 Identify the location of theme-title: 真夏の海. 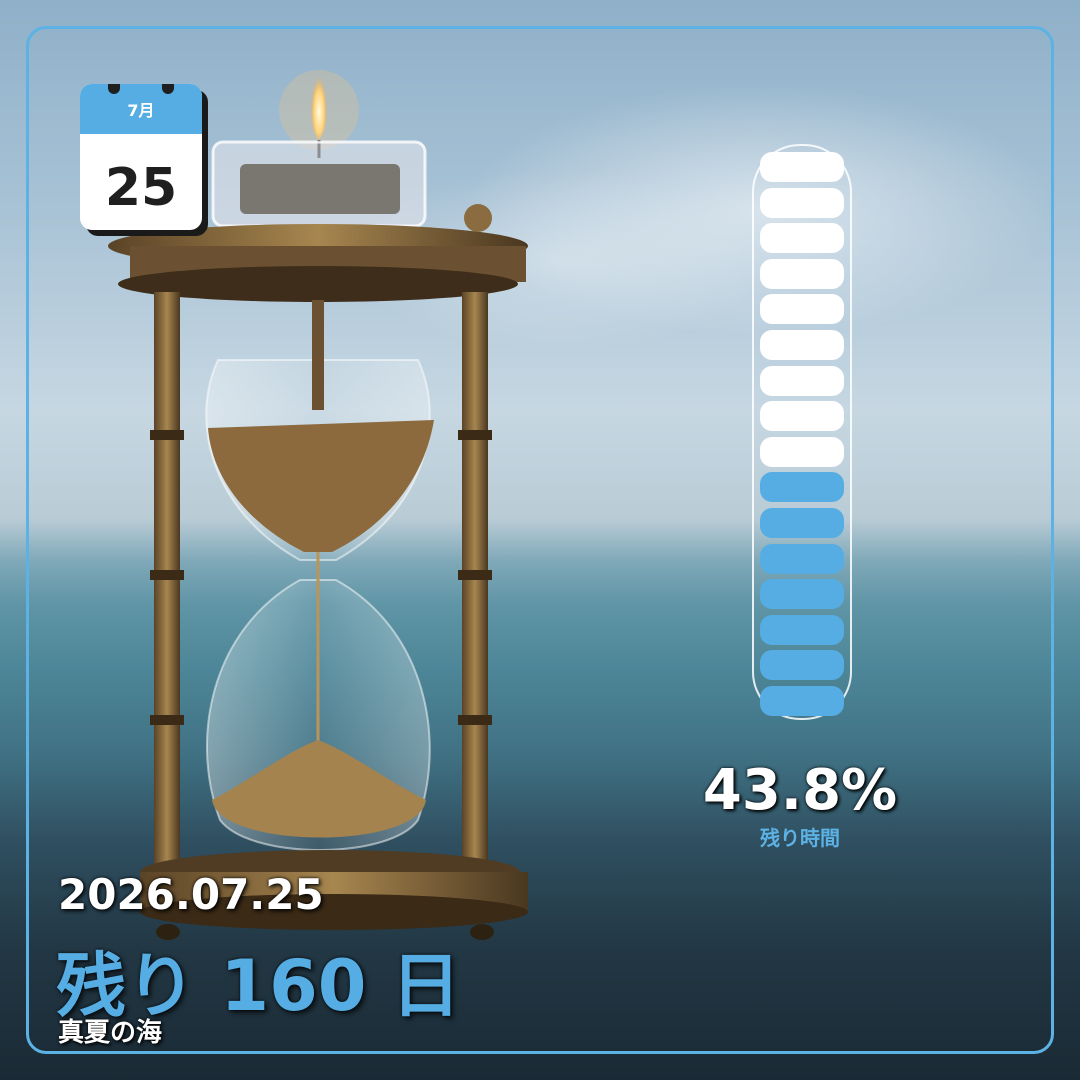
(110, 1033).